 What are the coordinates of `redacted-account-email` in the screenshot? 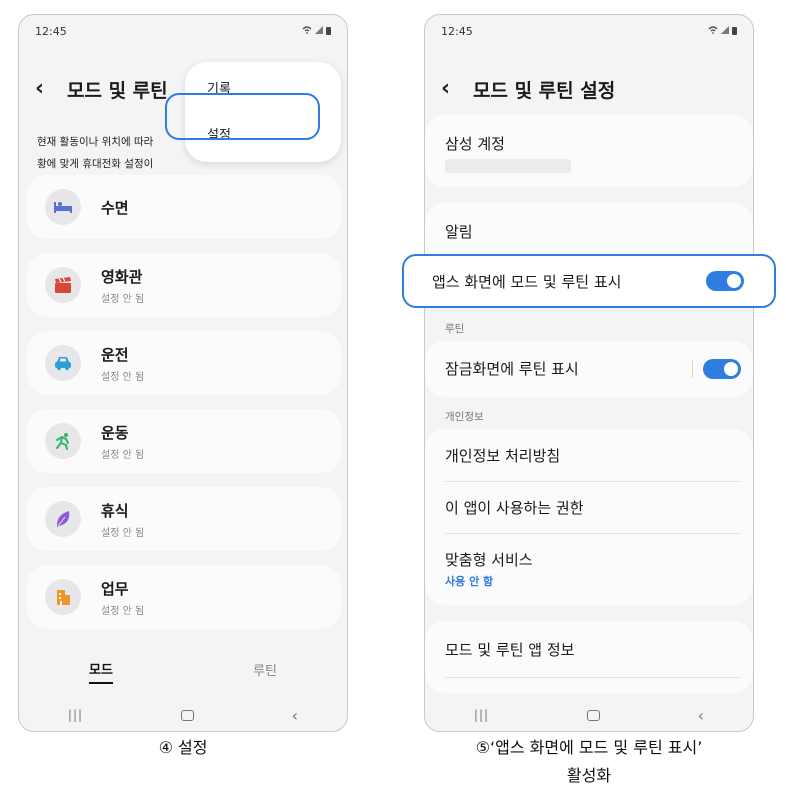 It's located at (508, 166).